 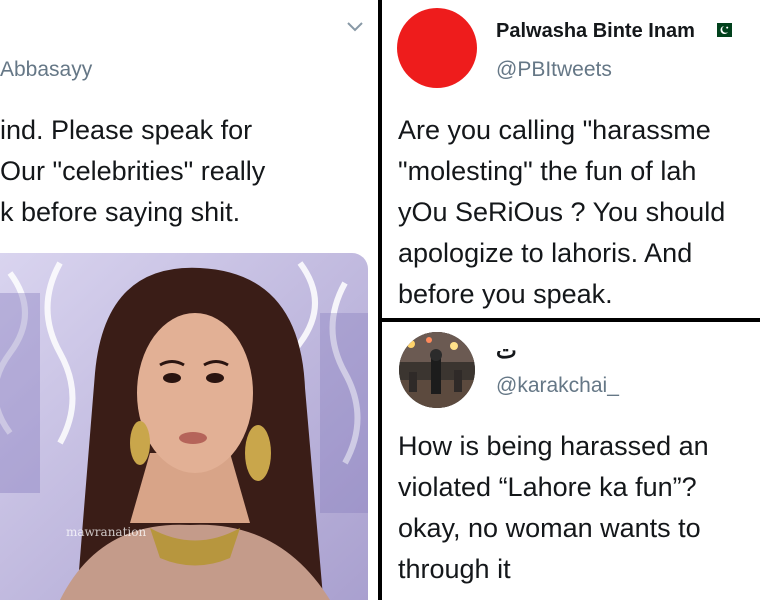 What do you see at coordinates (595, 31) in the screenshot?
I see `tweet-display-name: Palwasha Binte Inam` at bounding box center [595, 31].